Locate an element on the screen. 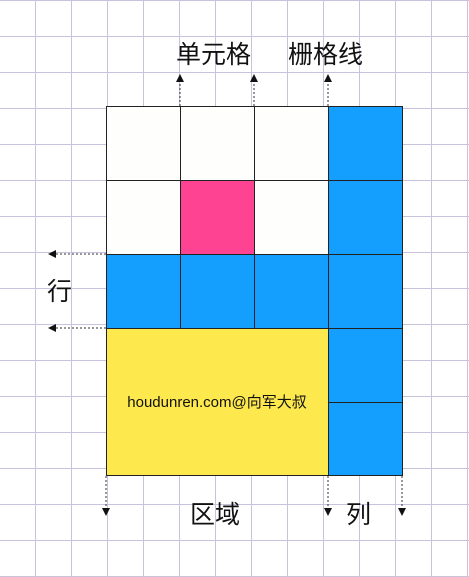  area-label: 区域 is located at coordinates (215, 514).